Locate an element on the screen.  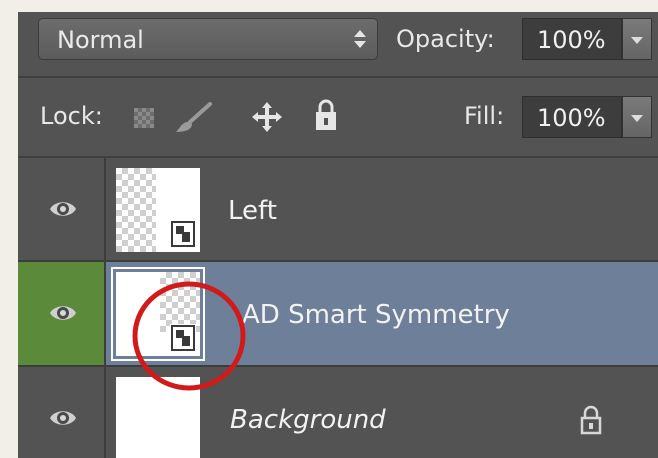
blend-mode-value: Normal is located at coordinates (100, 40).